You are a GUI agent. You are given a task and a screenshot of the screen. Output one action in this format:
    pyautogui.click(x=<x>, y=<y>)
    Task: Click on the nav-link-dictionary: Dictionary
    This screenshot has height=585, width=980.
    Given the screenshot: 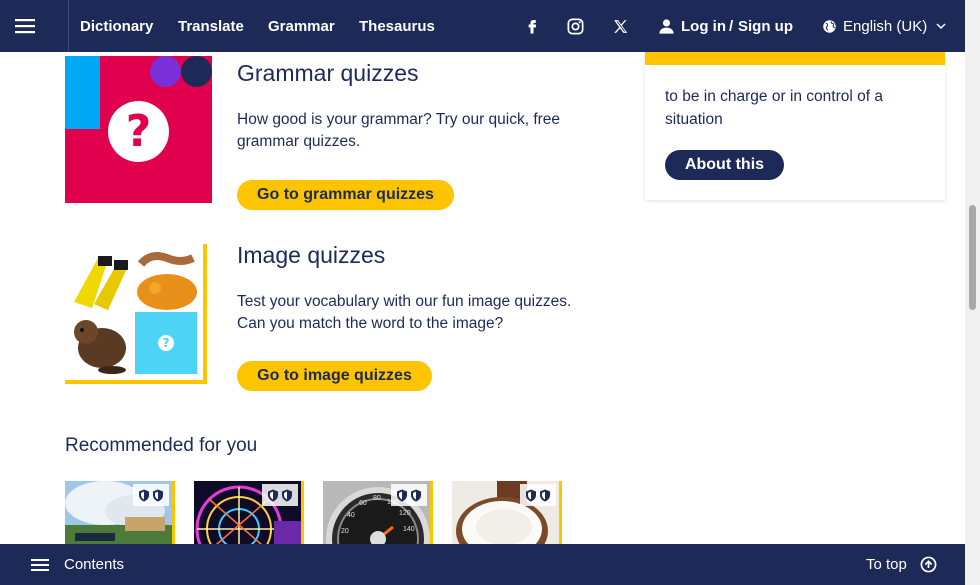 What is the action you would take?
    pyautogui.click(x=116, y=26)
    